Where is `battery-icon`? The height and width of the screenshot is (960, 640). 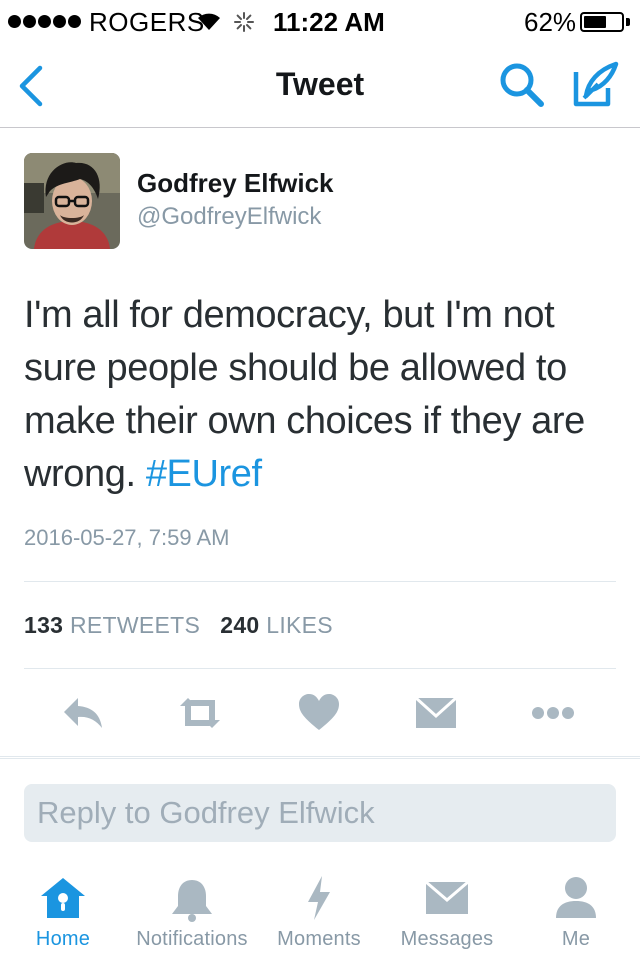
battery-icon is located at coordinates (602, 22).